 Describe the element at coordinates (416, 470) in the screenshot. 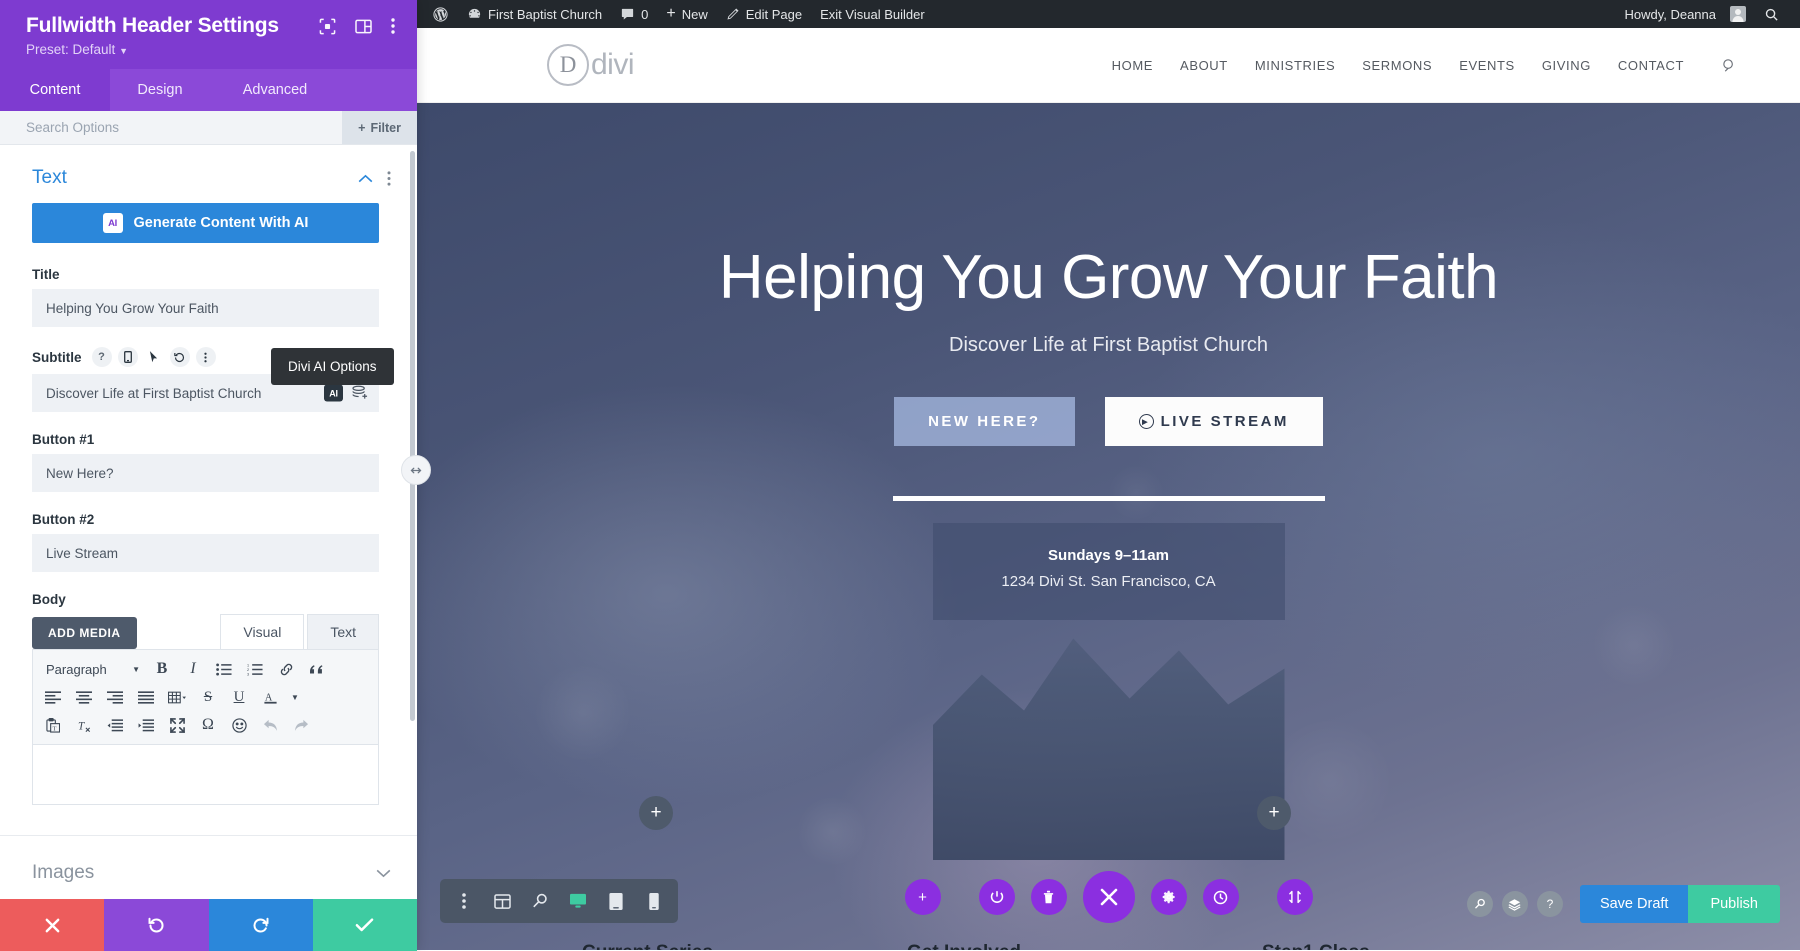

I see `panel-resize-handle` at that location.